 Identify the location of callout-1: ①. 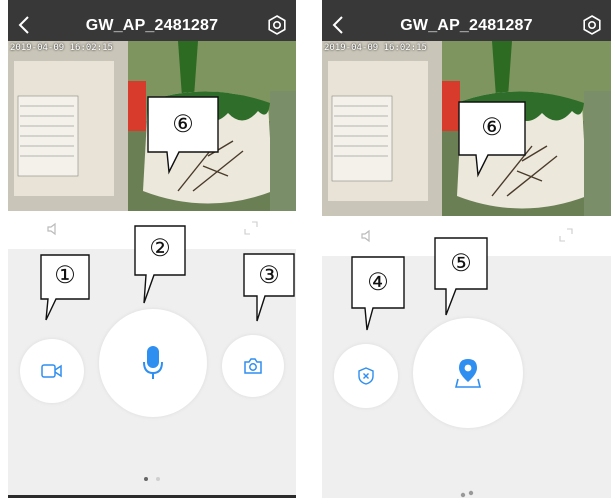
(65, 288).